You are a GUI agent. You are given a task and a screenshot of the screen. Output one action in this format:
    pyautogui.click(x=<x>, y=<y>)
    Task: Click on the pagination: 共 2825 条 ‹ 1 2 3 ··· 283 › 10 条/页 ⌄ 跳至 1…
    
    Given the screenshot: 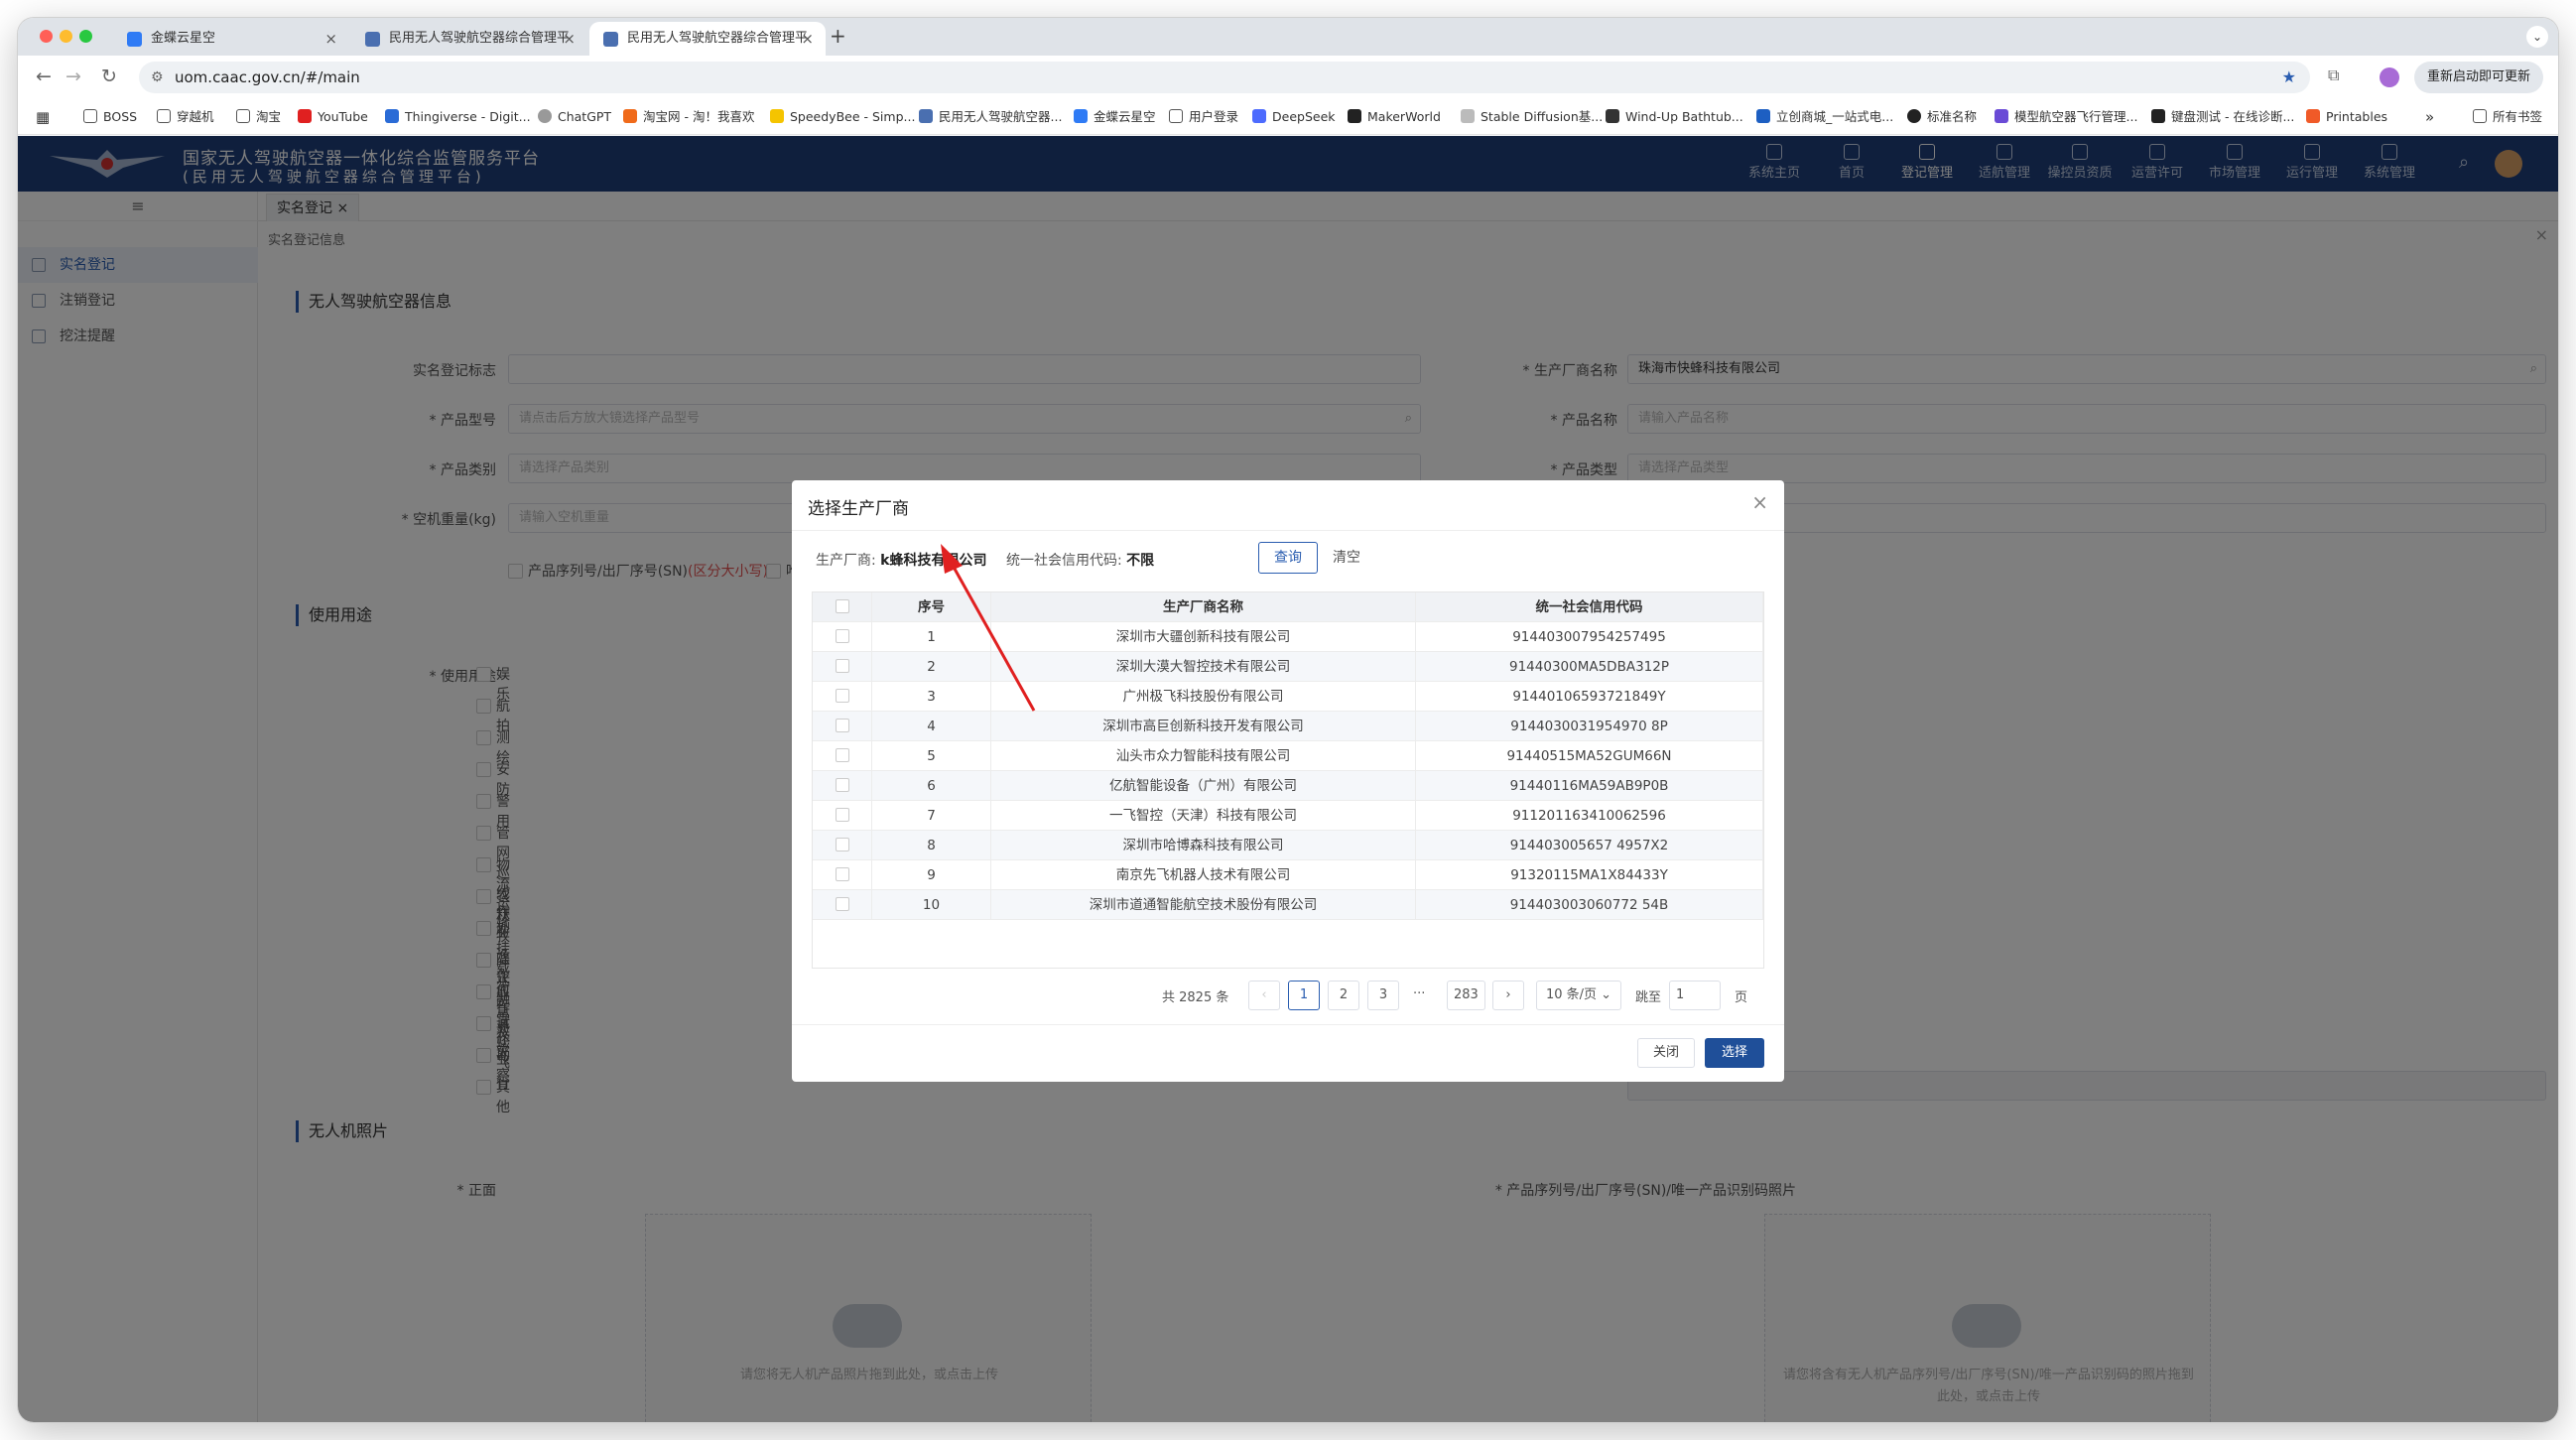 What is the action you would take?
    pyautogui.click(x=1288, y=997)
    